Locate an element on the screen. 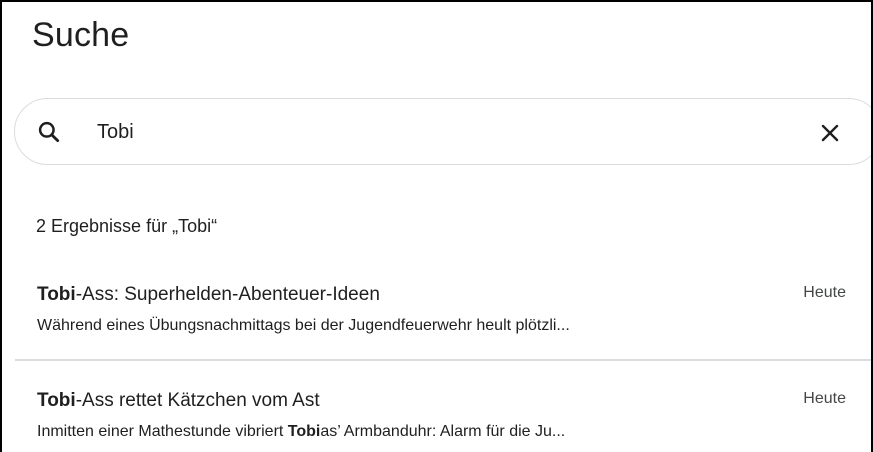  results-count: 2 Ergebnisse für „Tobi“ is located at coordinates (127, 226).